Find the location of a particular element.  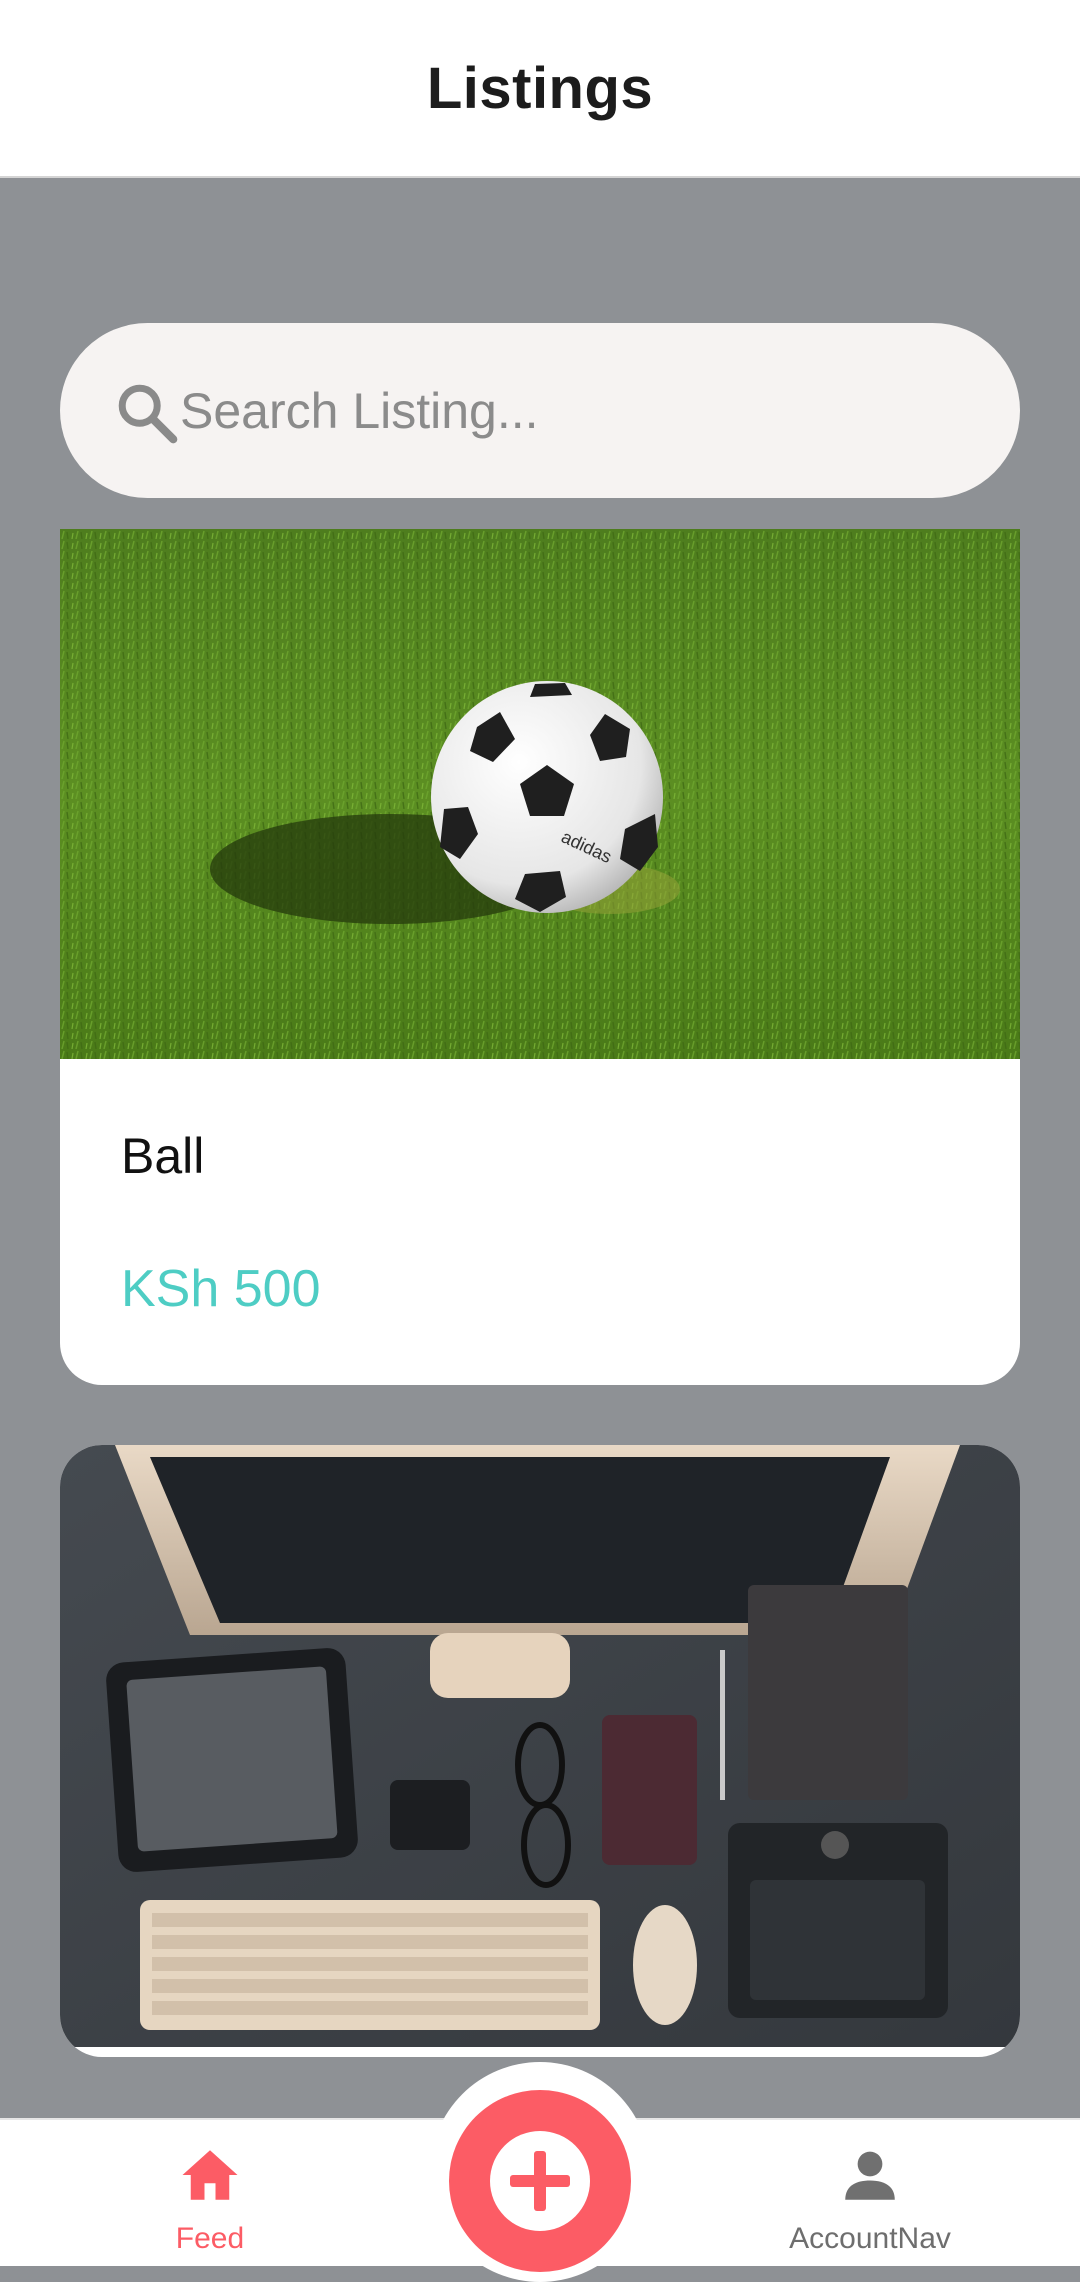

add-listing-button is located at coordinates (540, 2181).